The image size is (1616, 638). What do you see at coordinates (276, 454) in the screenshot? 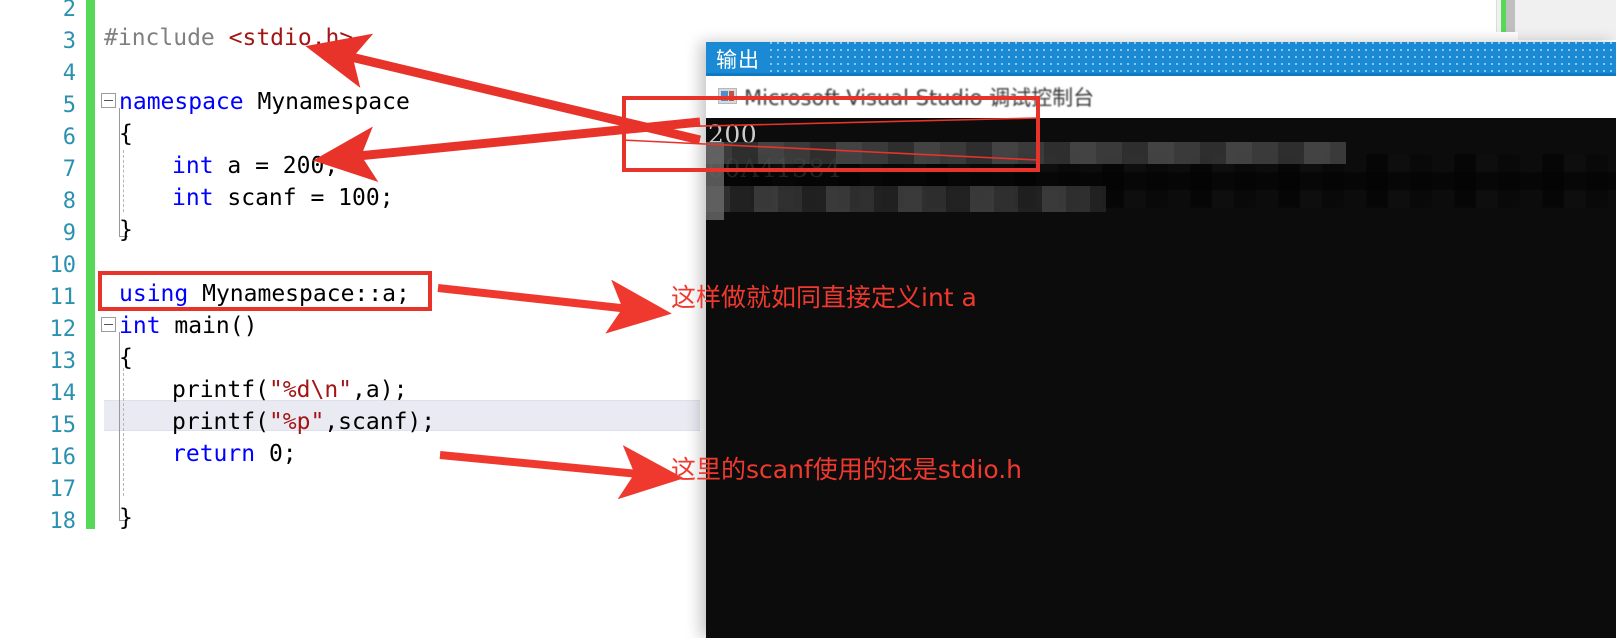
I see `code-token-value: 0;` at bounding box center [276, 454].